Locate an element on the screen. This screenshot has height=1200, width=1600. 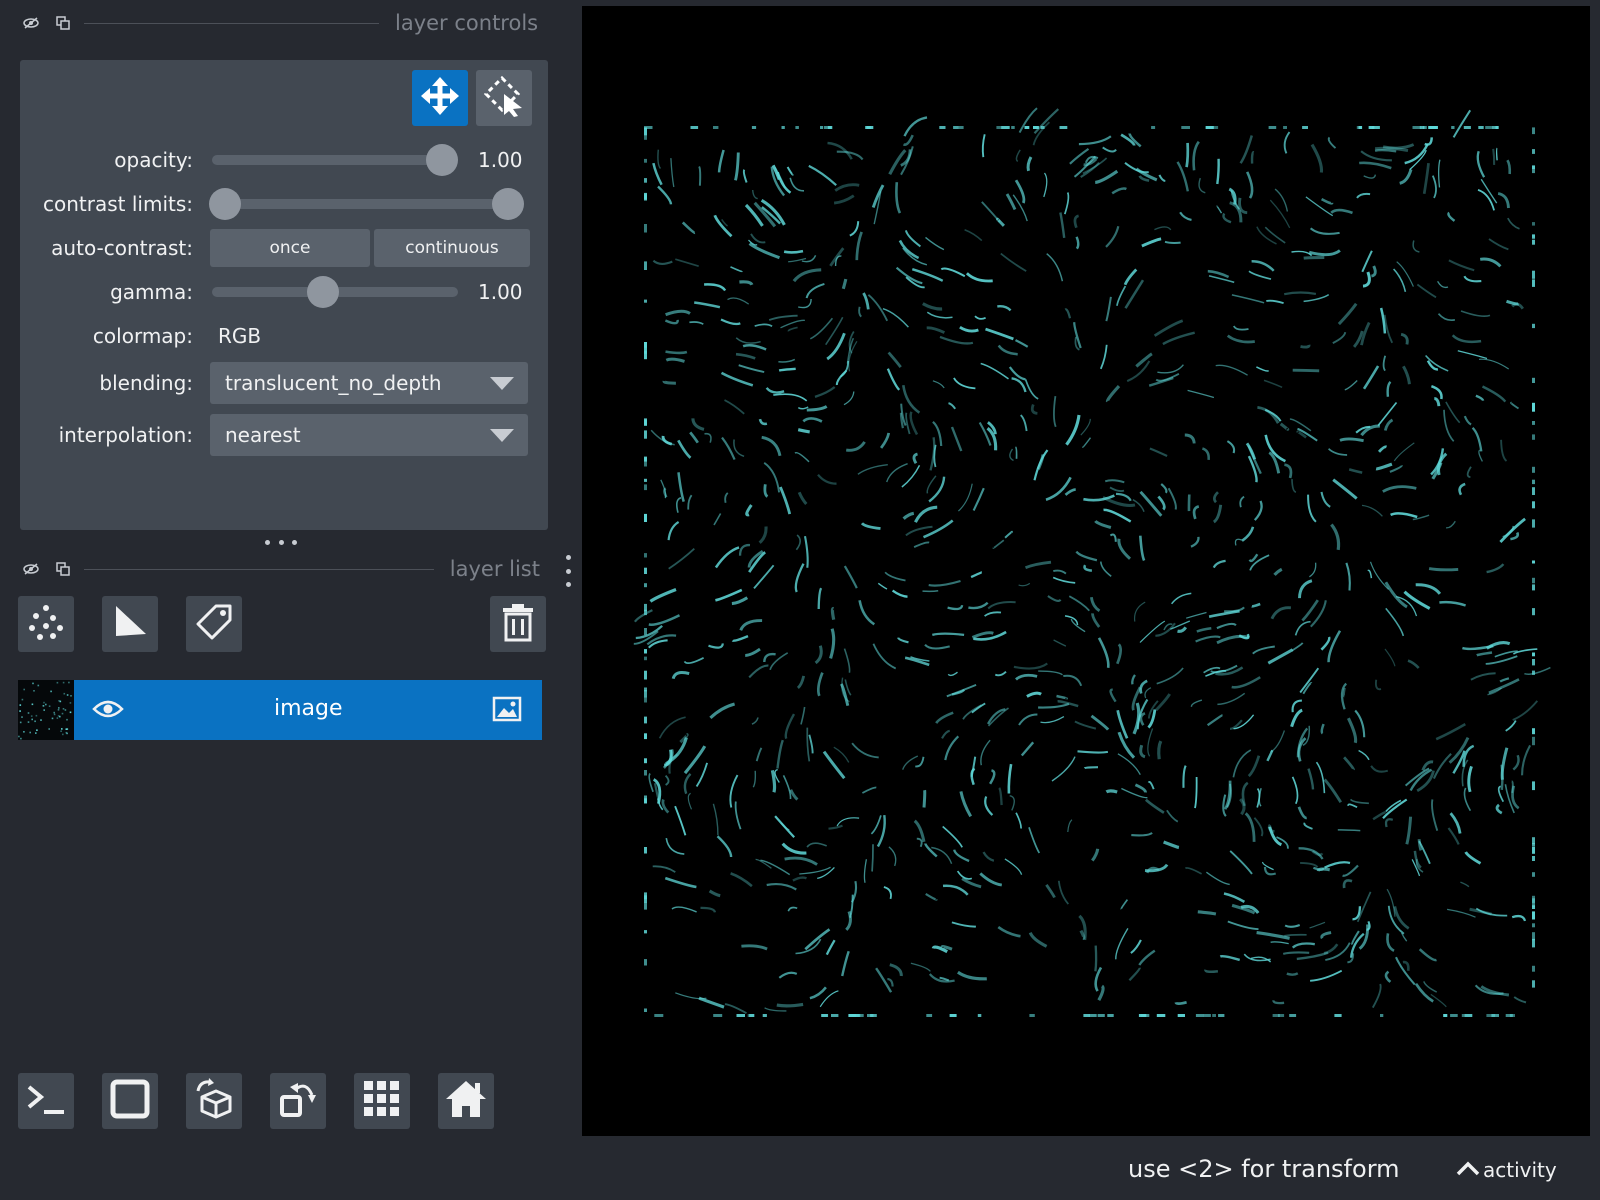
grid-view-button is located at coordinates (382, 1101).